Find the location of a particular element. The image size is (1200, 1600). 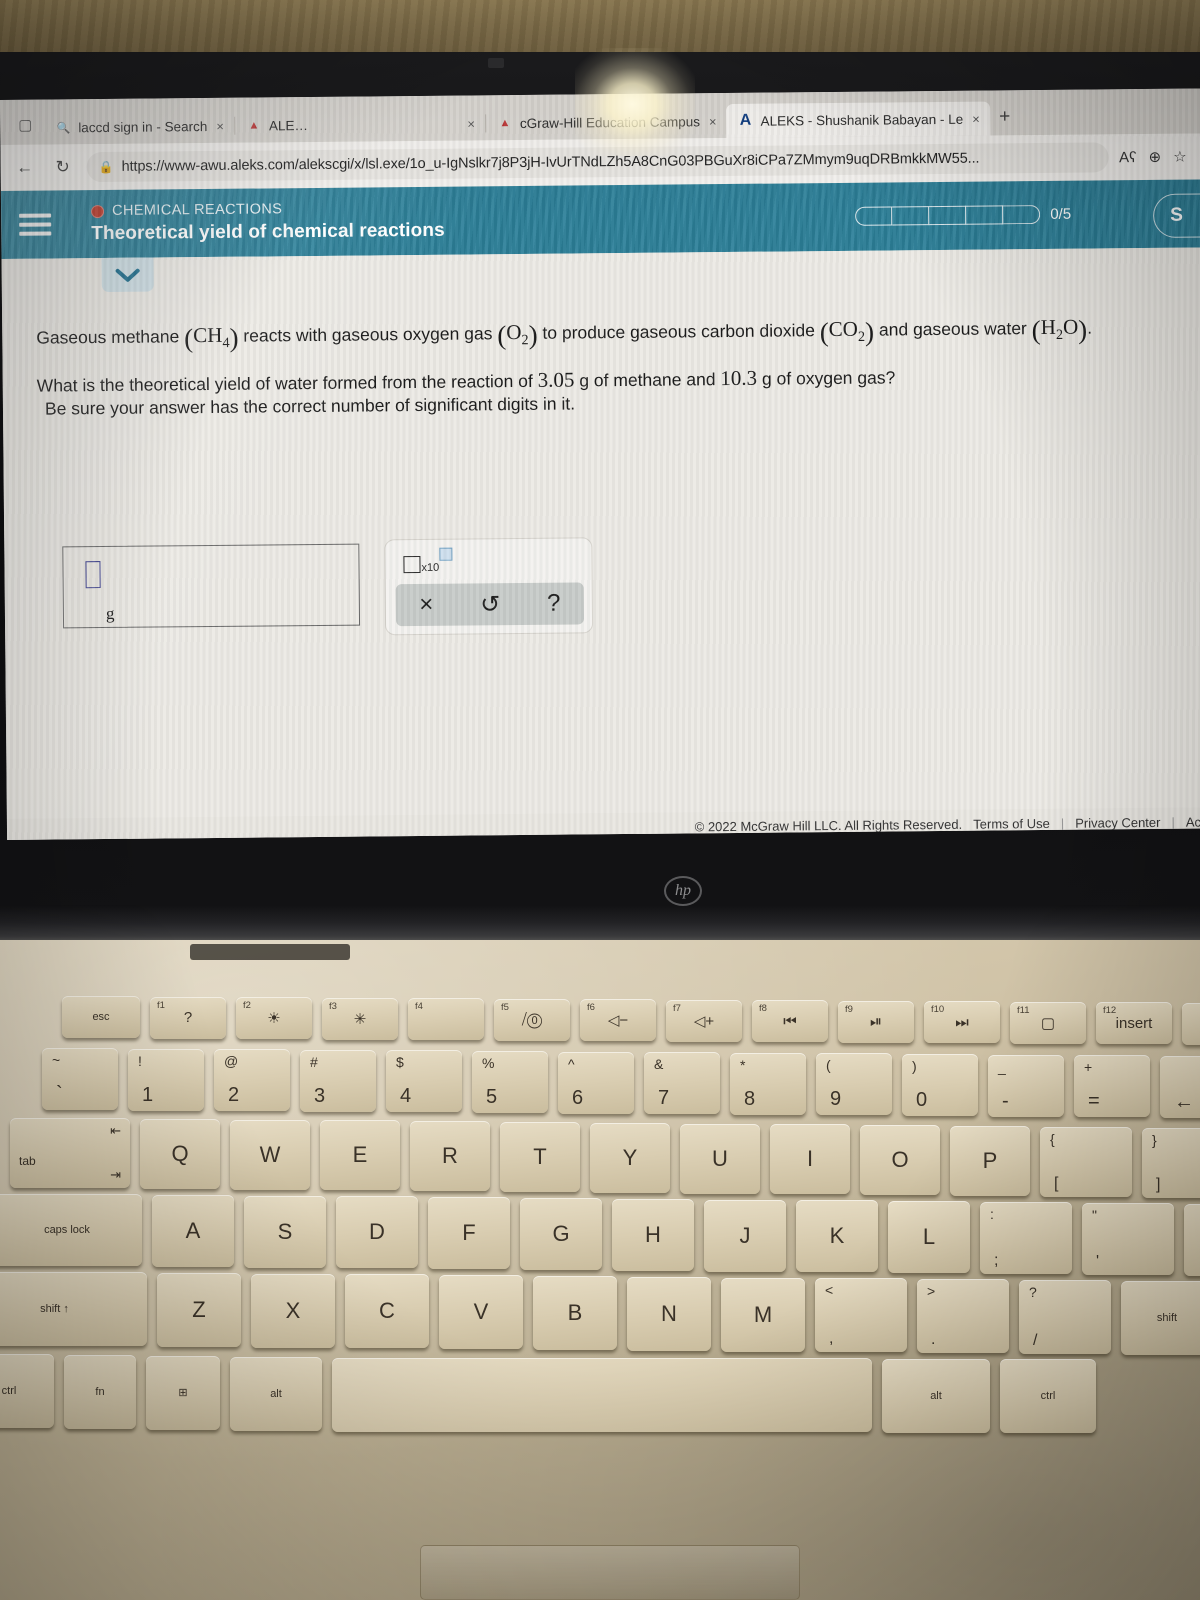

key-tab: tab ⇤ ⇥ is located at coordinates (70, 1153).